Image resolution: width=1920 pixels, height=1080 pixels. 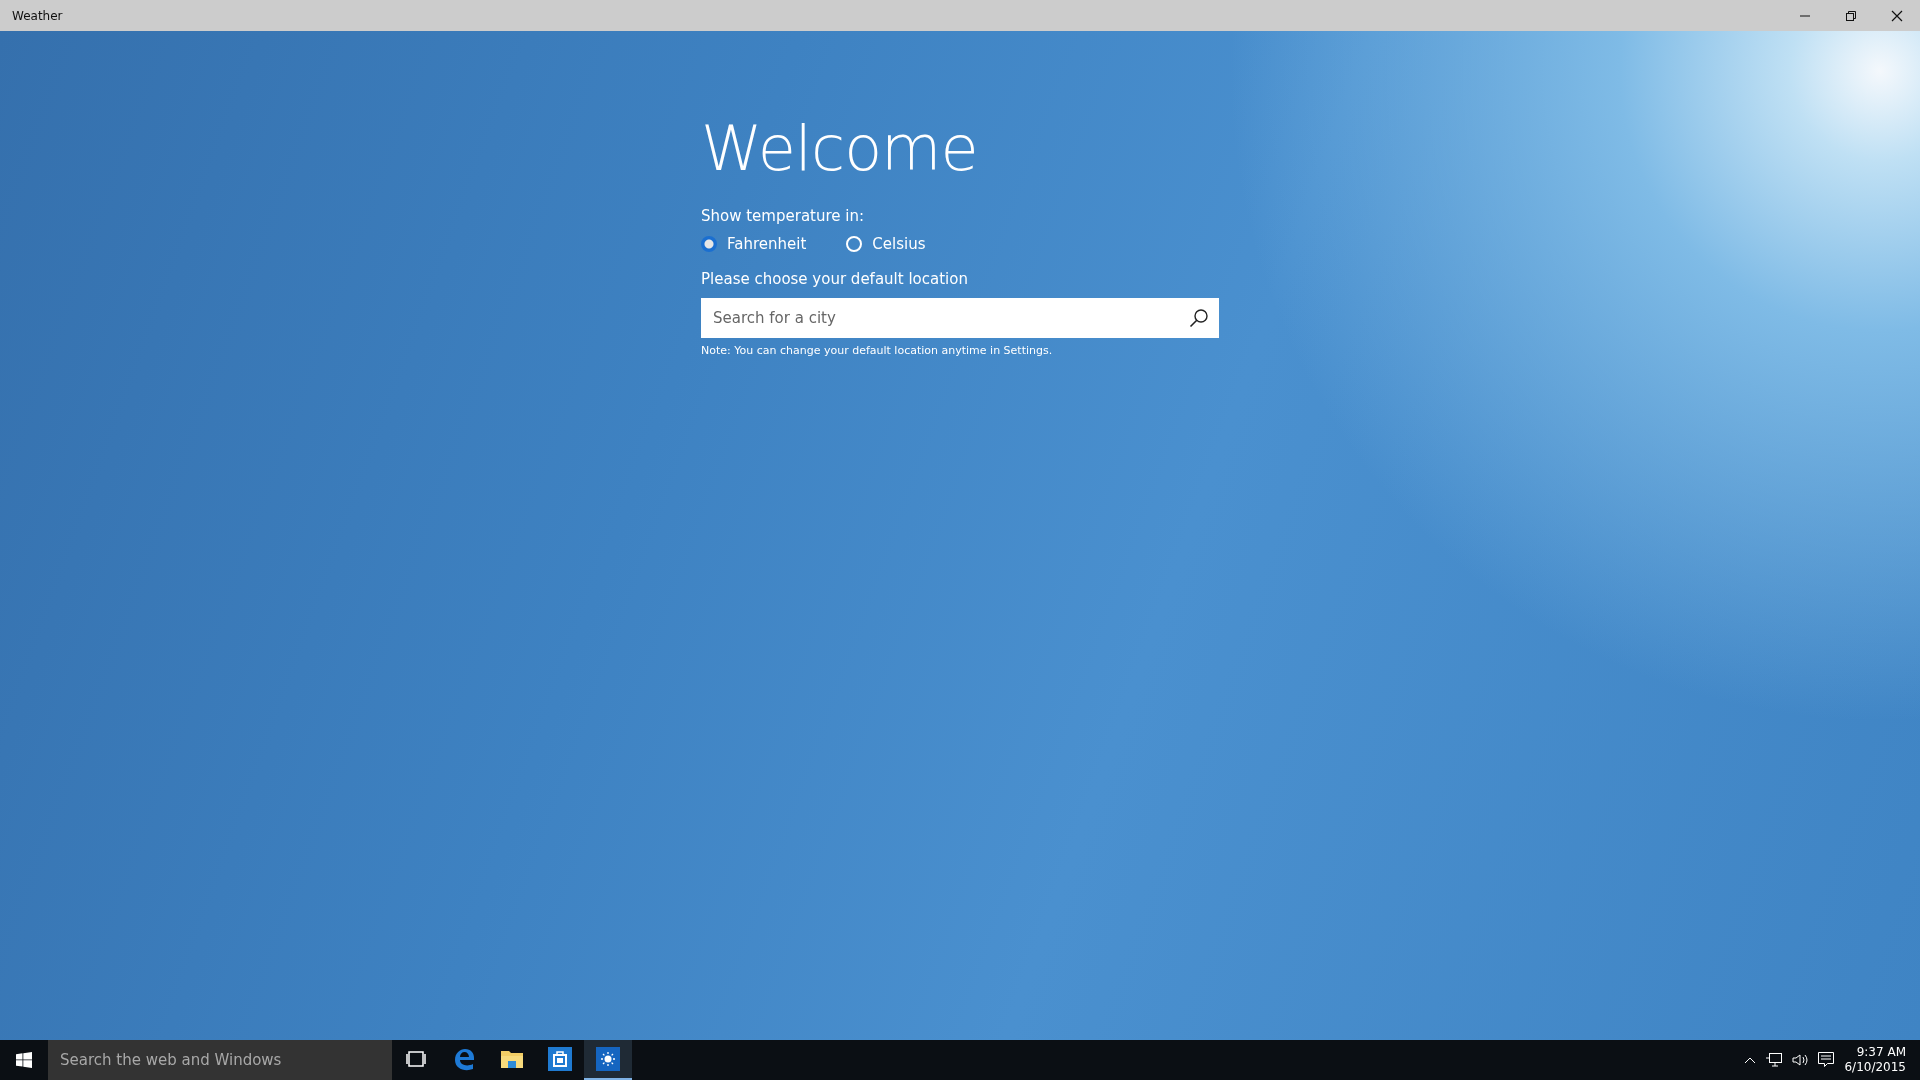 I want to click on search-icon, so click(x=1199, y=318).